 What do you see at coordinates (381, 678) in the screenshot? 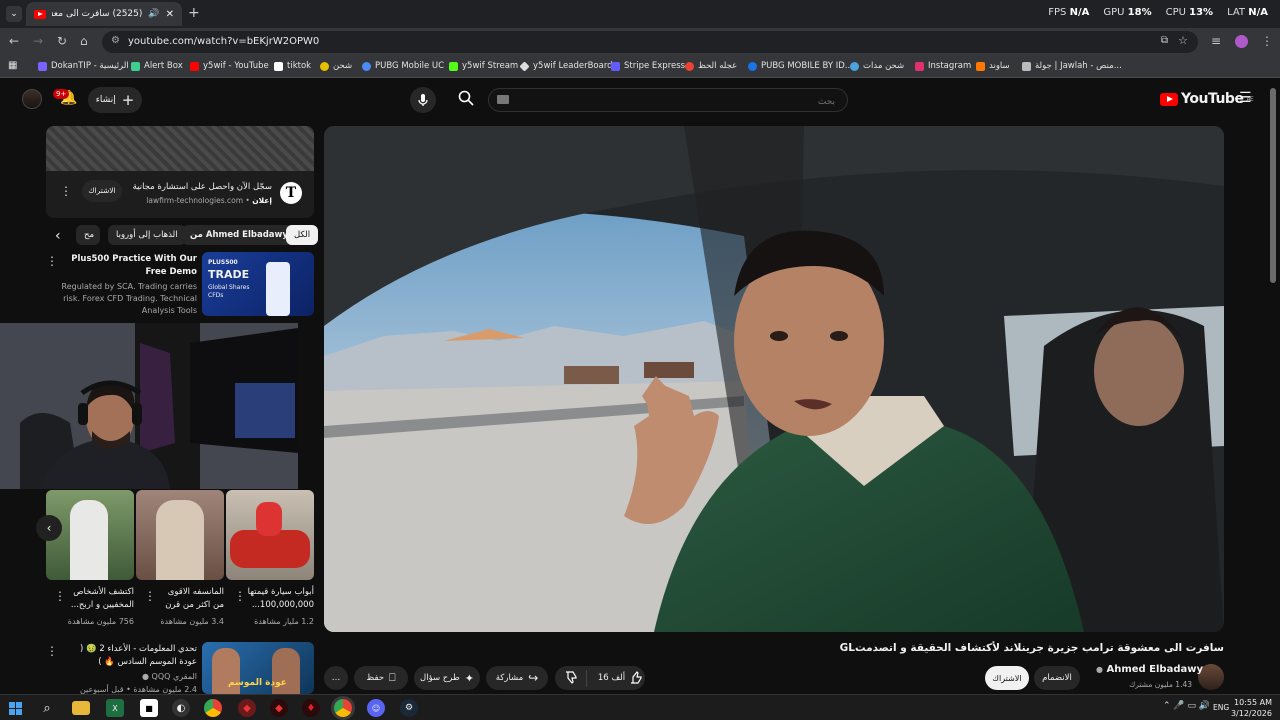
I see `save-button: حفظ ⎕` at bounding box center [381, 678].